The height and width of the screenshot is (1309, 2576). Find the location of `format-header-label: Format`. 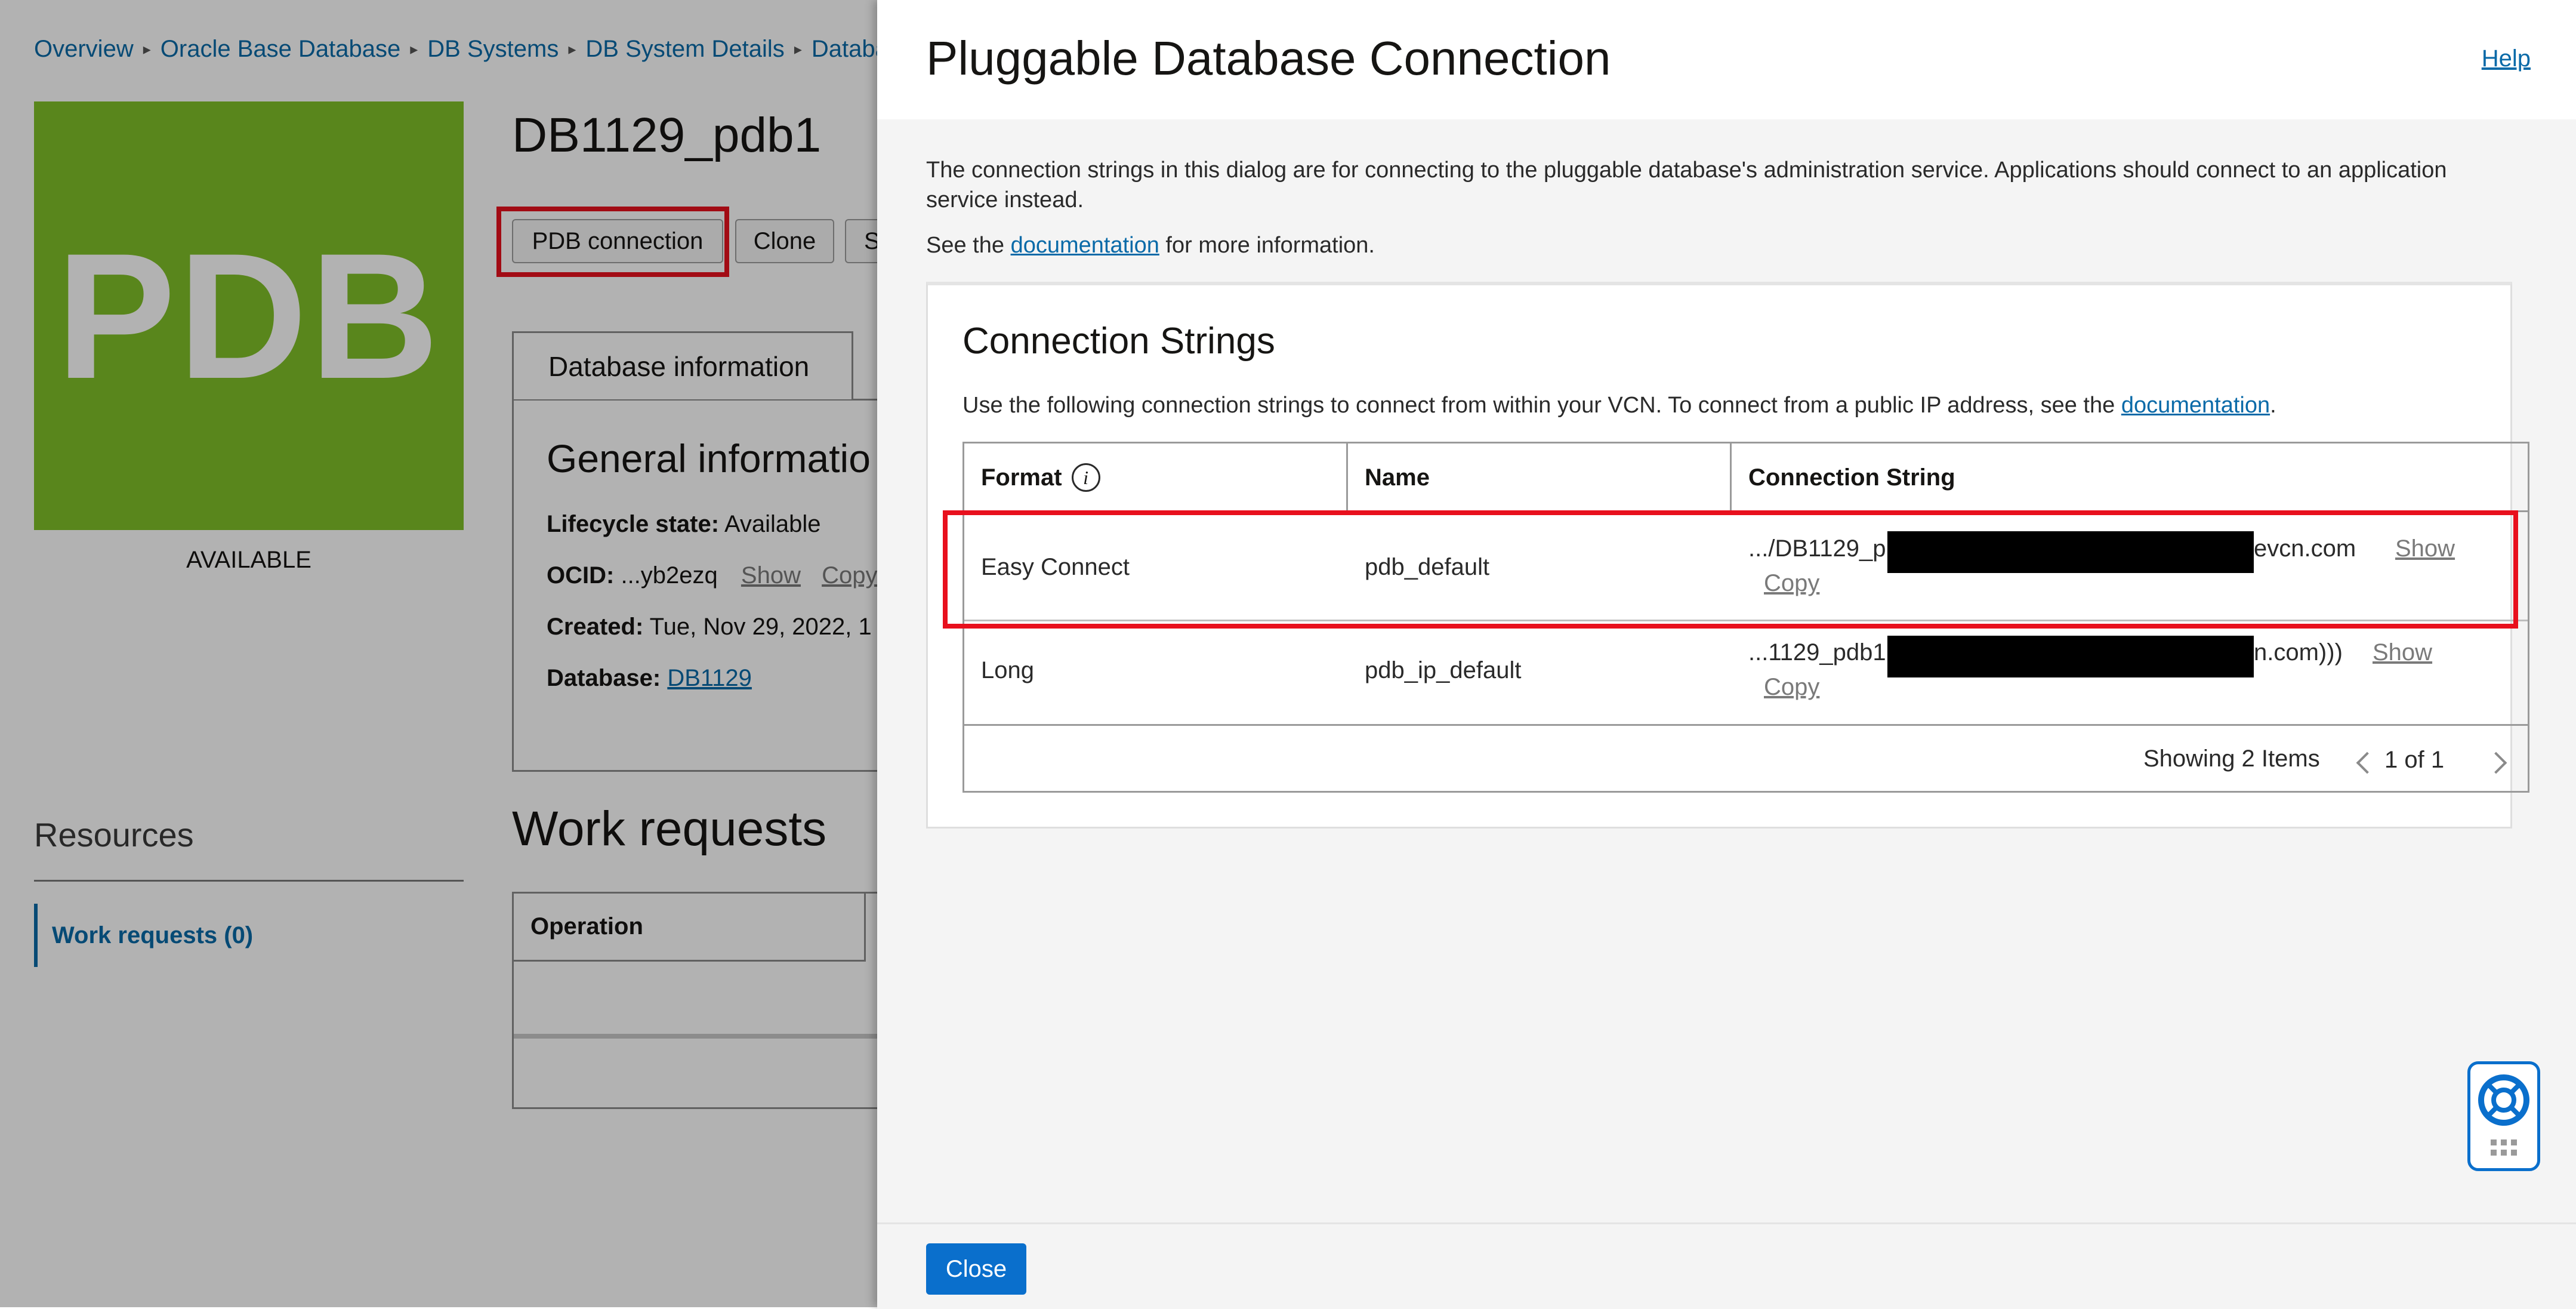

format-header-label: Format is located at coordinates (1022, 477).